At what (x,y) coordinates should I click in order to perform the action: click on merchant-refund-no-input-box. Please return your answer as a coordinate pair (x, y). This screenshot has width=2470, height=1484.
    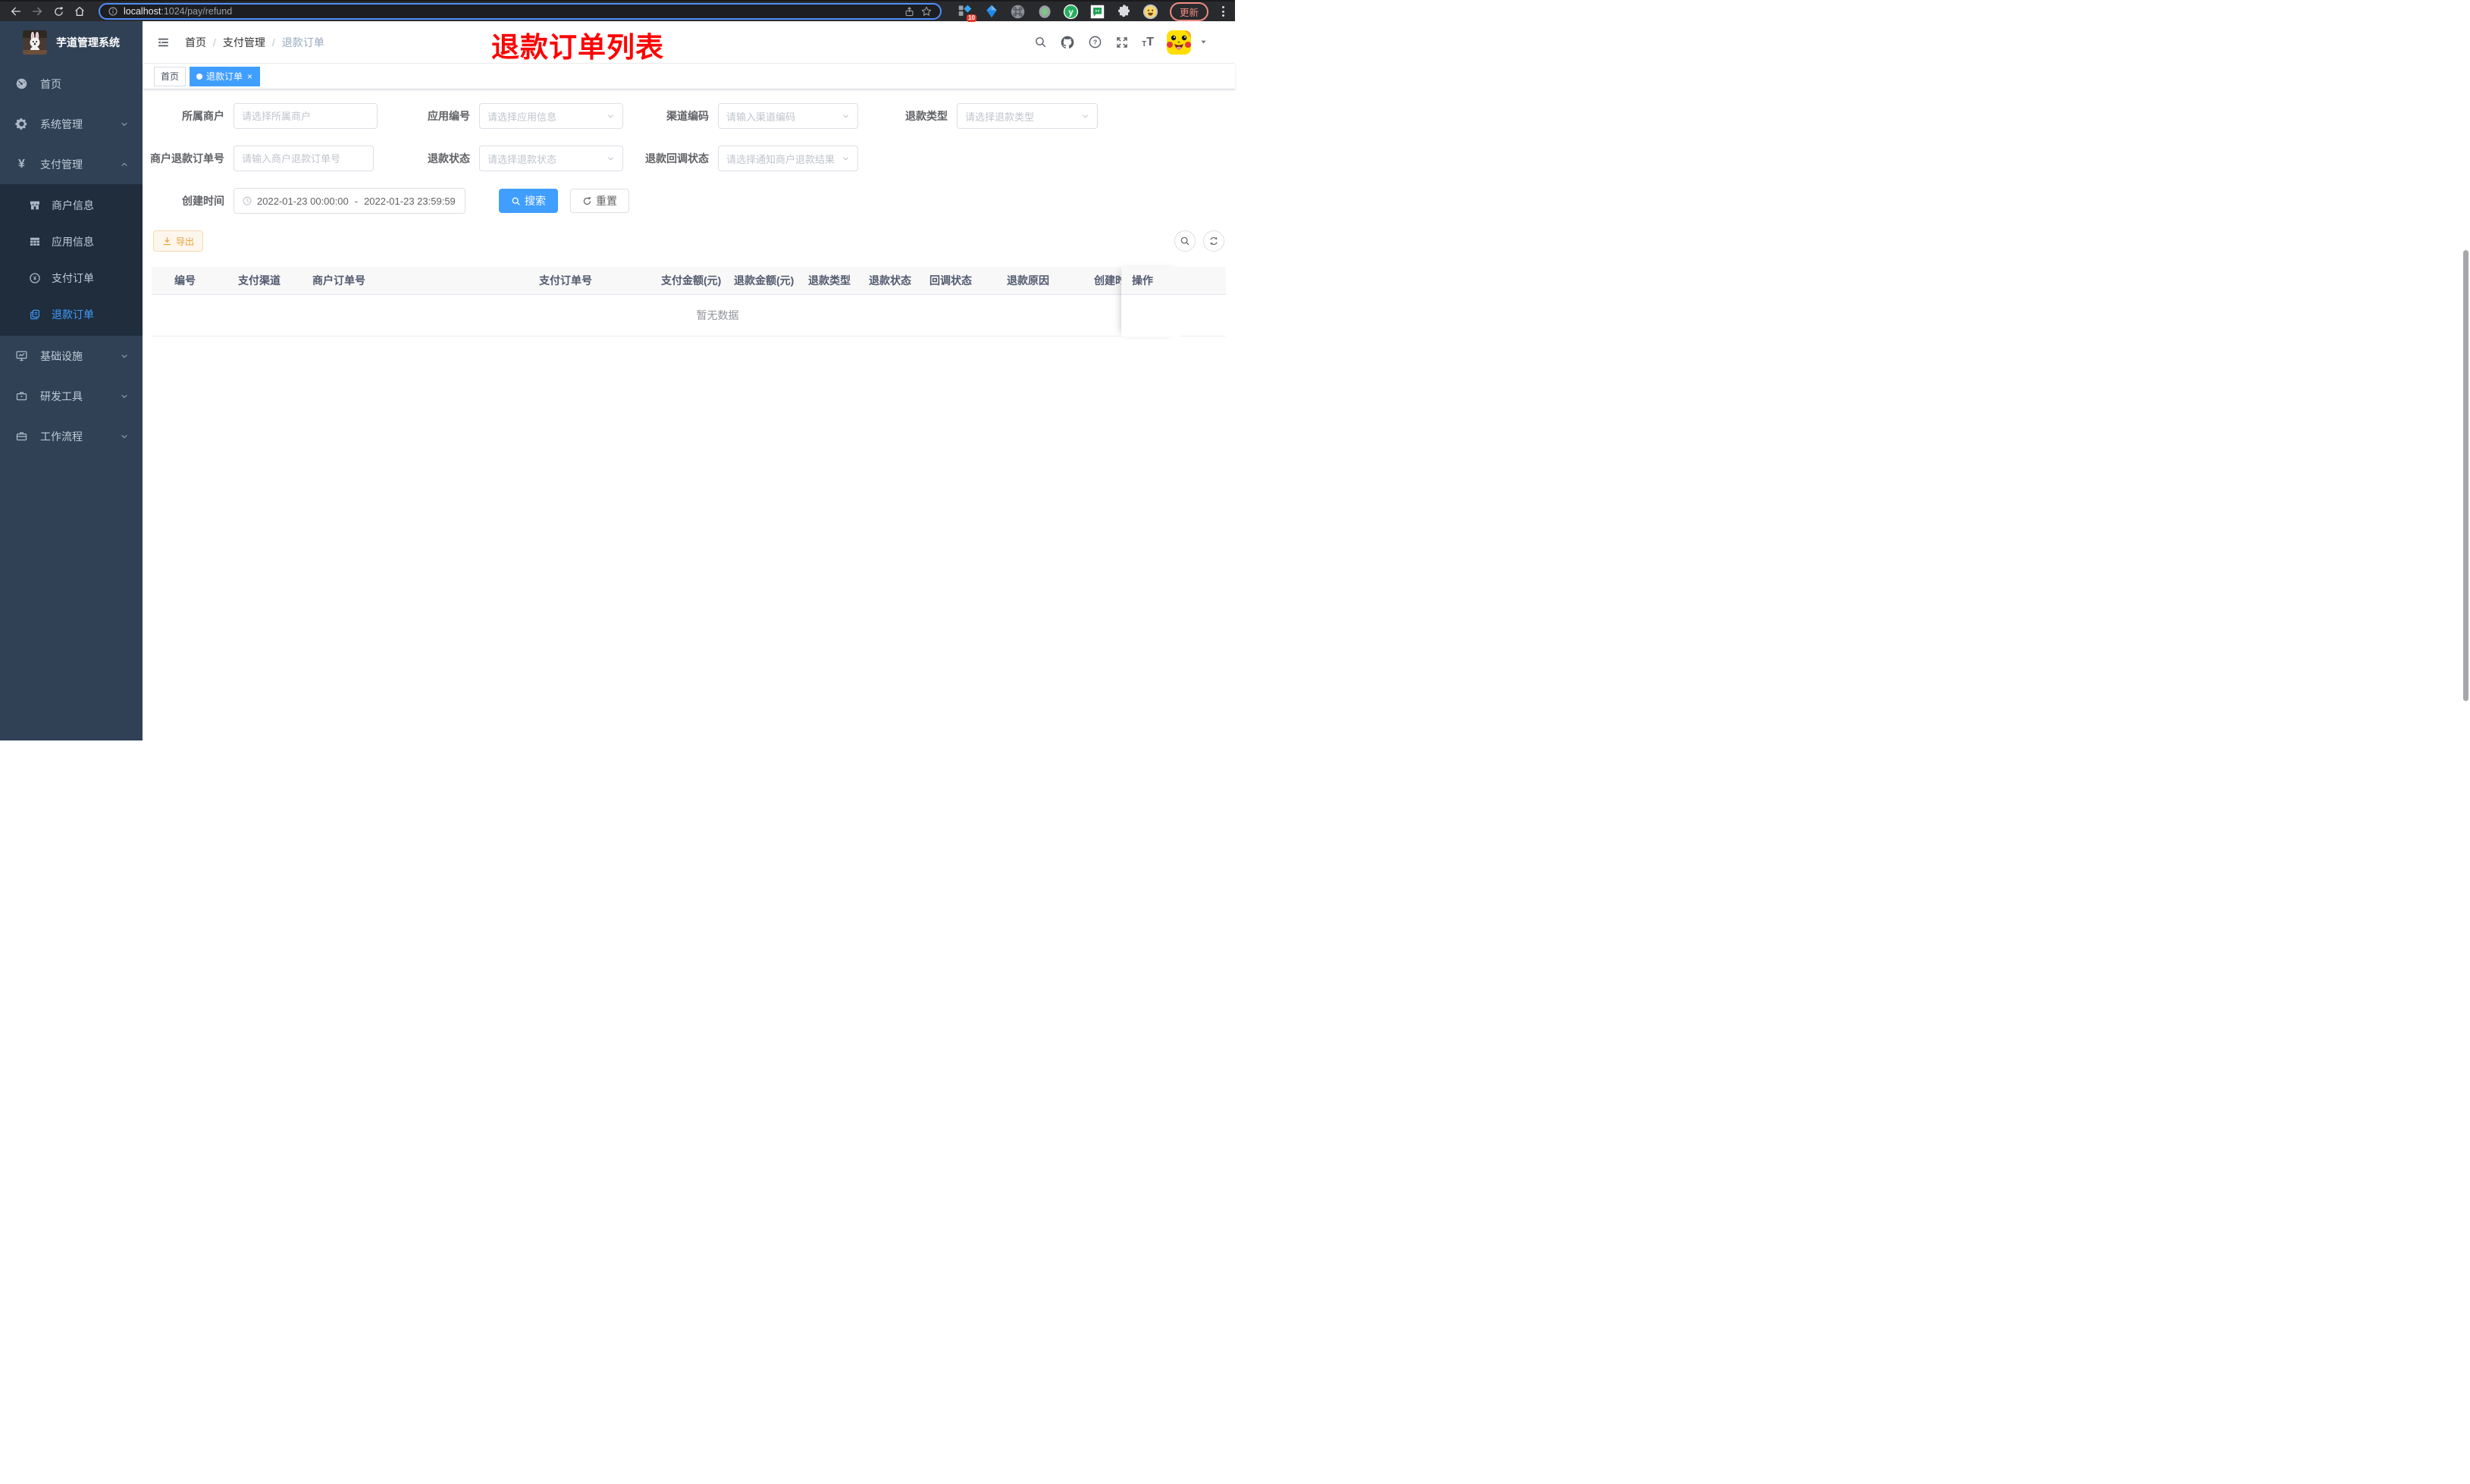
    Looking at the image, I should click on (304, 158).